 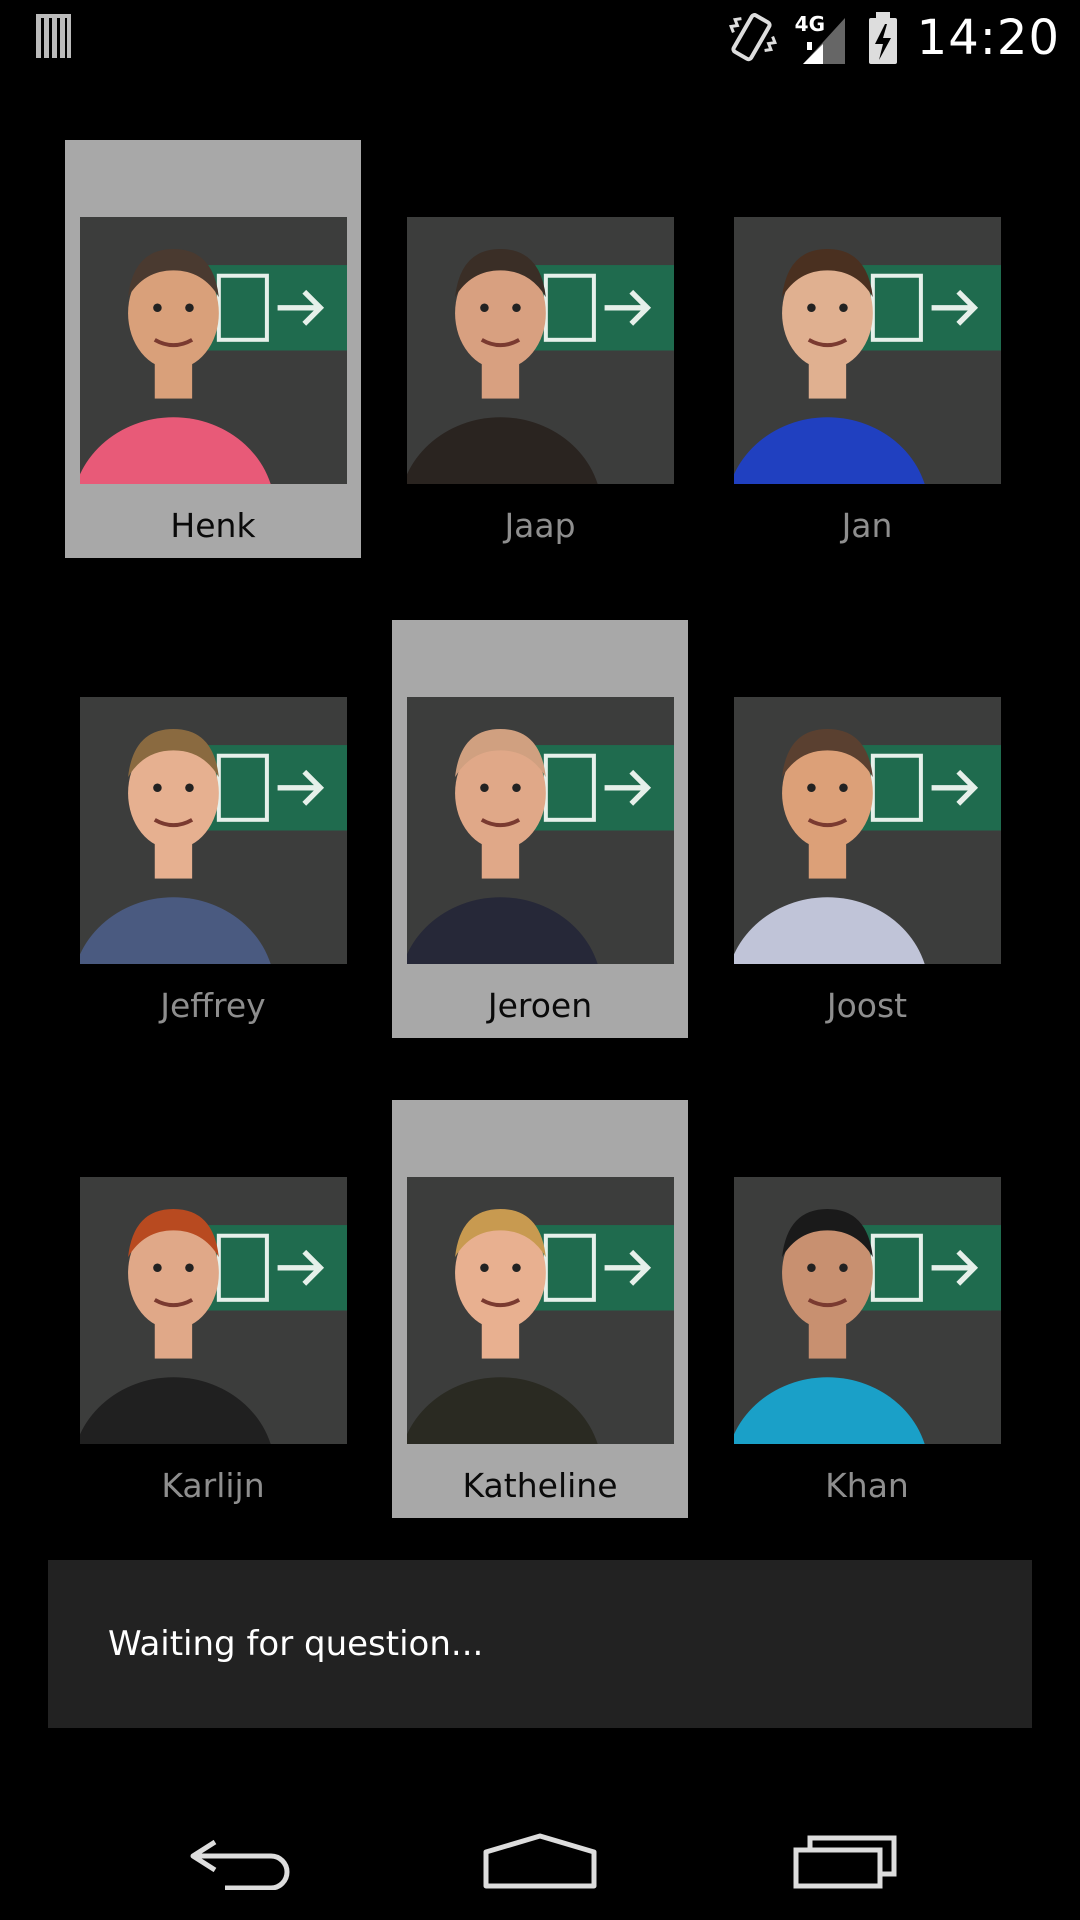 What do you see at coordinates (988, 38) in the screenshot?
I see `clock: 14:20` at bounding box center [988, 38].